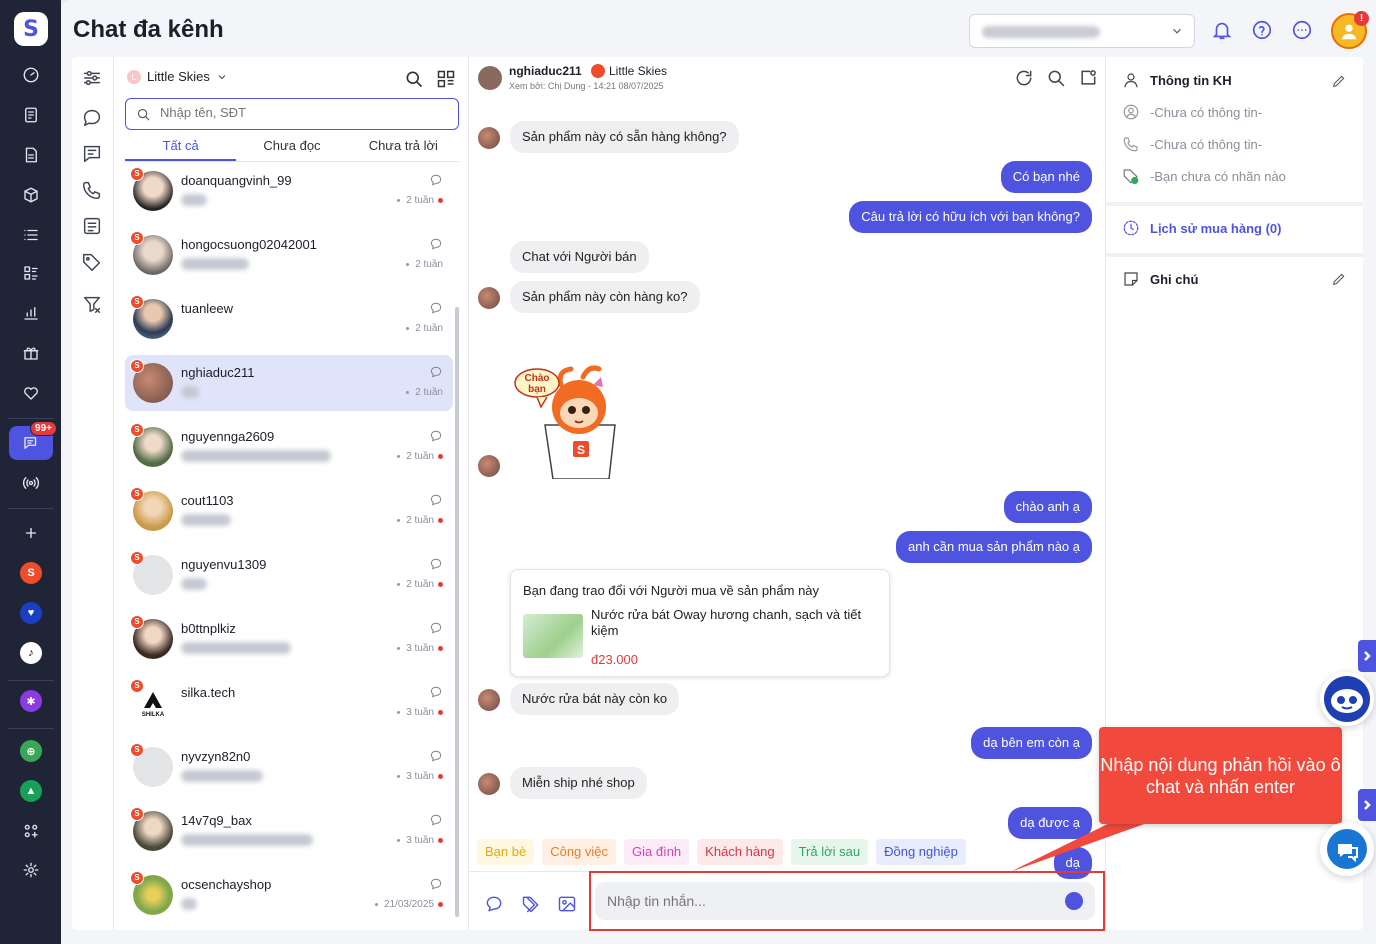  Describe the element at coordinates (137, 494) in the screenshot. I see `shopee-icon: S` at that location.